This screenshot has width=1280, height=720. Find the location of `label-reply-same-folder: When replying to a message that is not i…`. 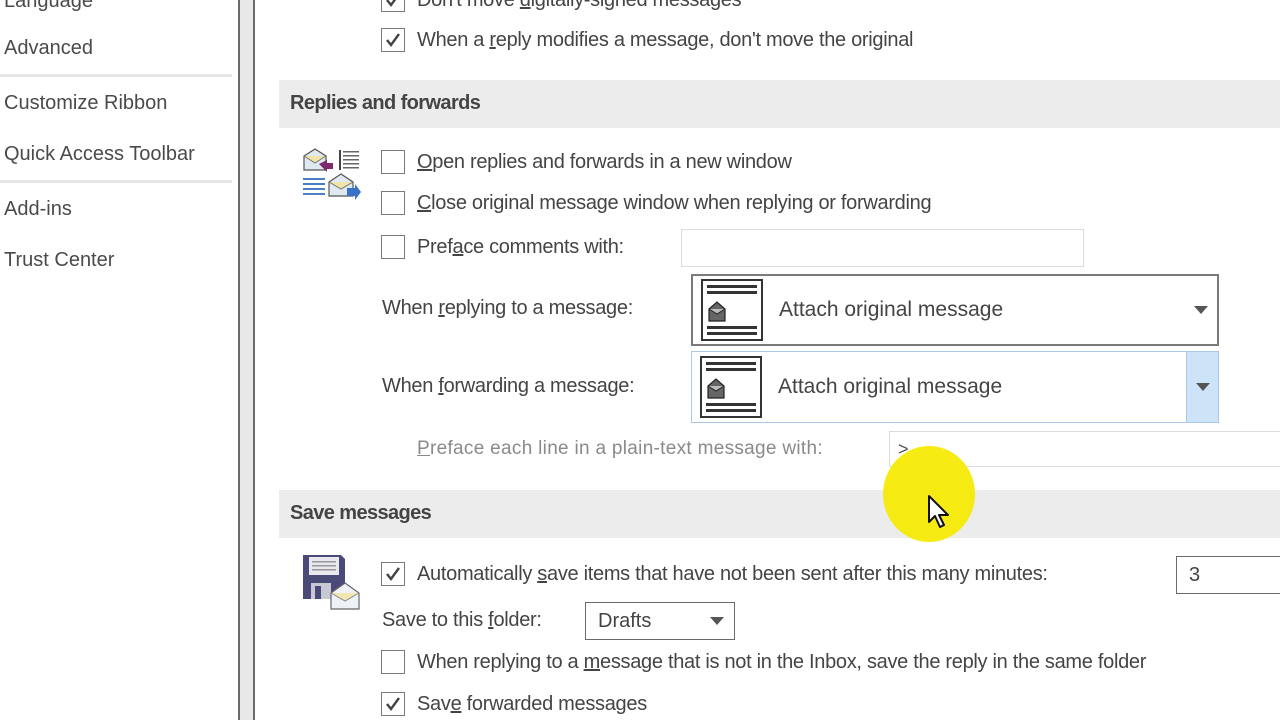

label-reply-same-folder: When replying to a message that is not i… is located at coordinates (782, 661).